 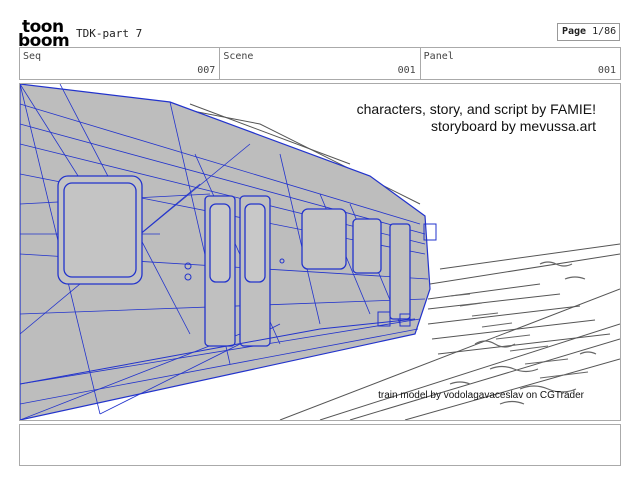 I want to click on door-front, so click(x=400, y=271).